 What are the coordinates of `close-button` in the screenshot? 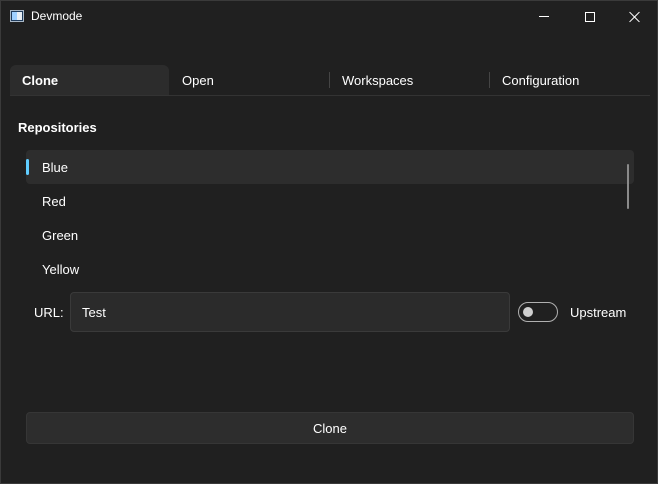 It's located at (635, 16).